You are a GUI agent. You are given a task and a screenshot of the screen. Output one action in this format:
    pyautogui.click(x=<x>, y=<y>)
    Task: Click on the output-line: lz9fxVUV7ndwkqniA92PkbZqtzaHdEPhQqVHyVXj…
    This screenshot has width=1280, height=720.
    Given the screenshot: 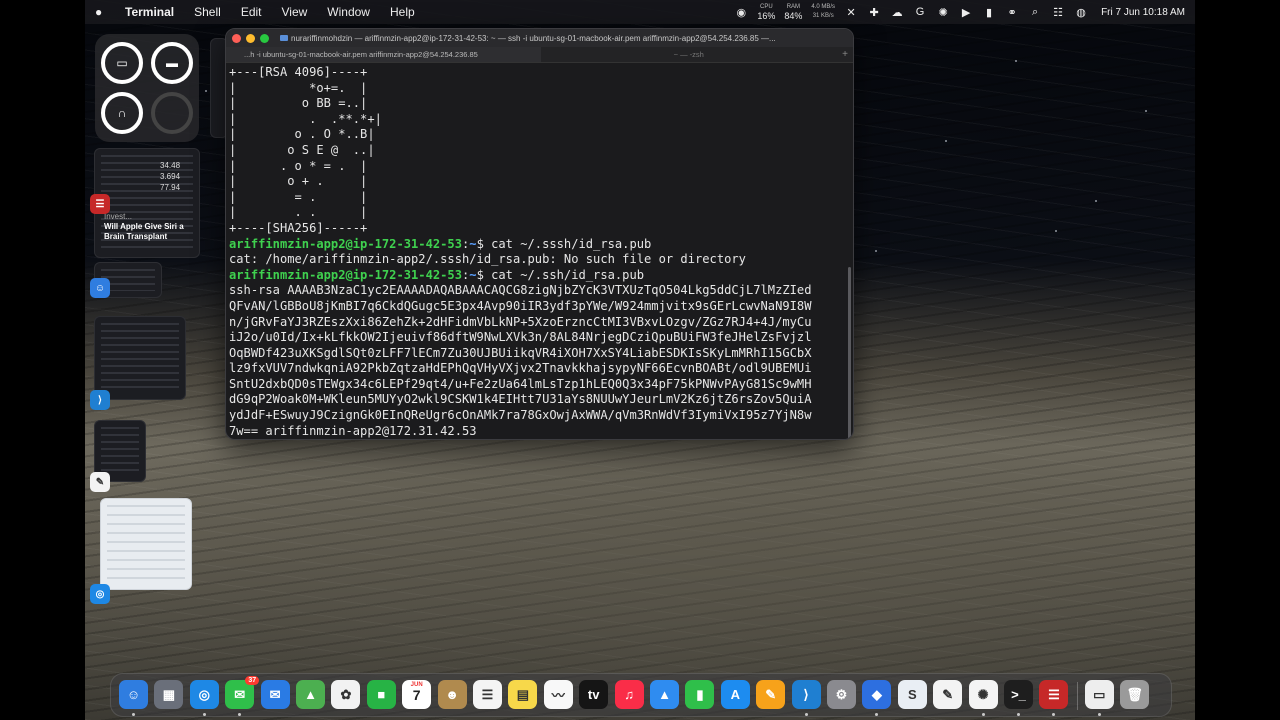 What is the action you would take?
    pyautogui.click(x=520, y=368)
    